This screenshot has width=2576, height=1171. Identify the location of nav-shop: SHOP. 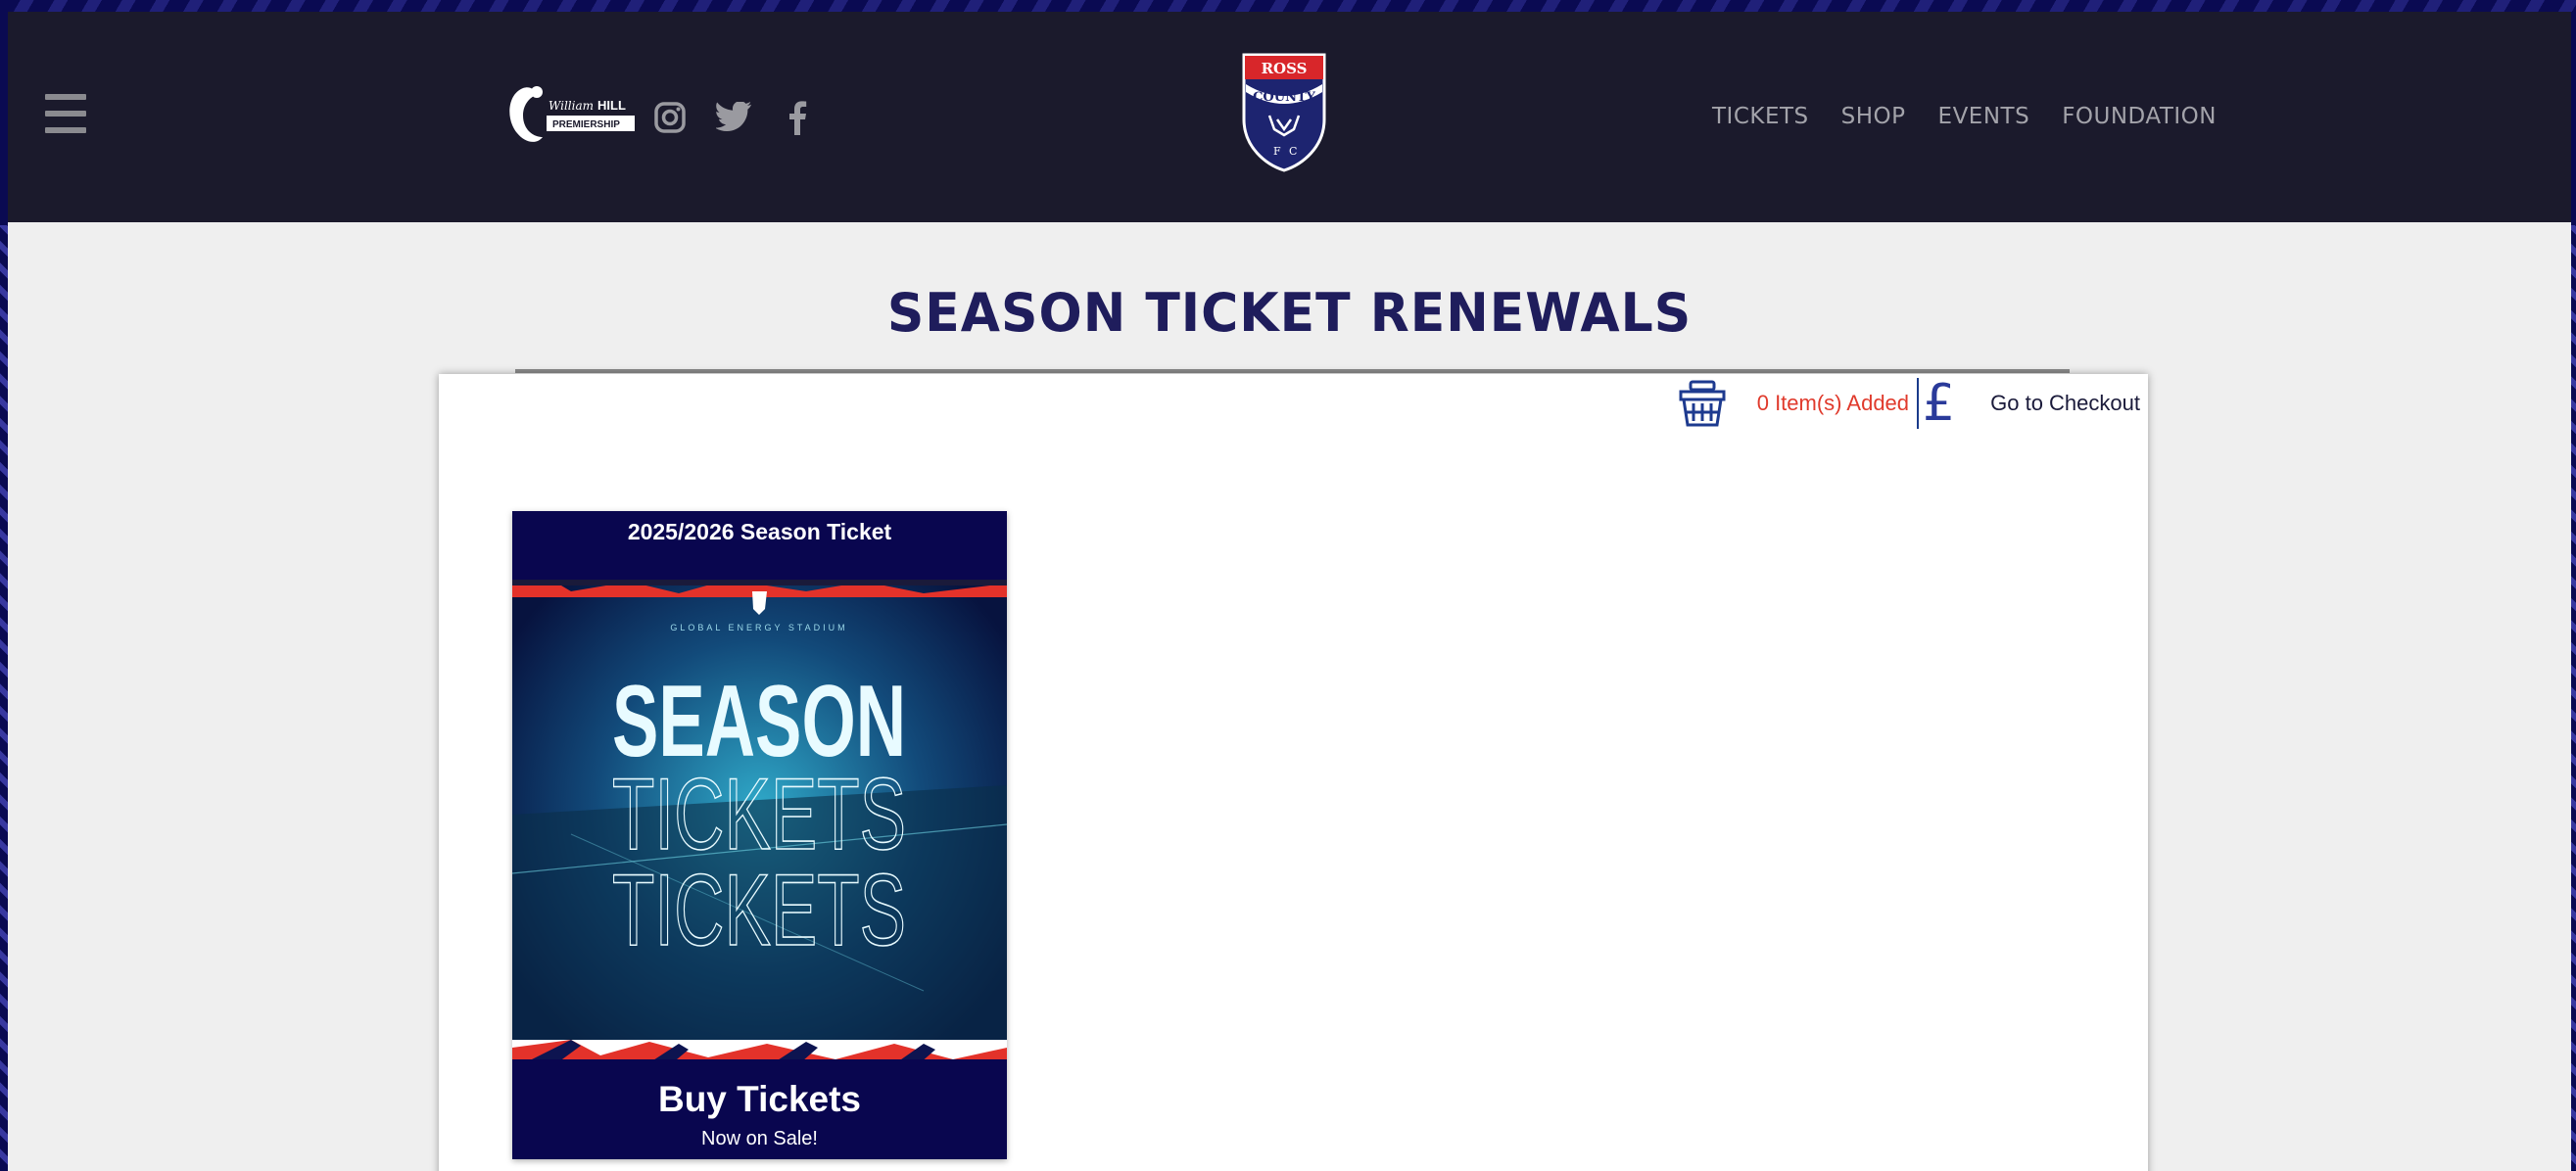
(1874, 116).